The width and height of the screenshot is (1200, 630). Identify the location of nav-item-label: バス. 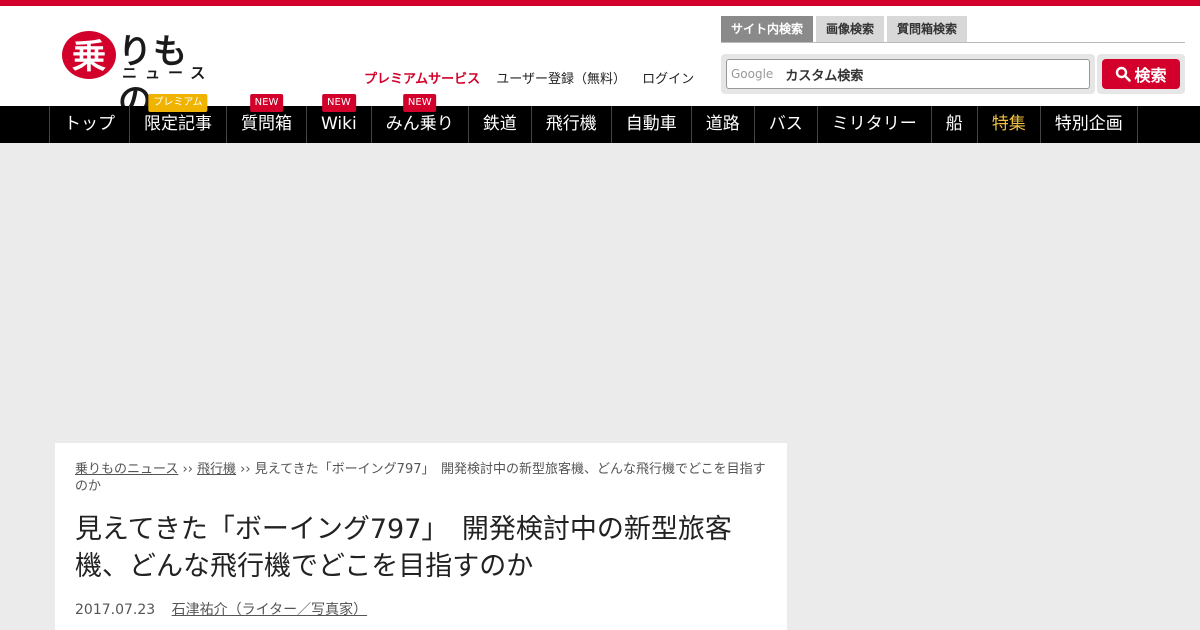
(785, 124).